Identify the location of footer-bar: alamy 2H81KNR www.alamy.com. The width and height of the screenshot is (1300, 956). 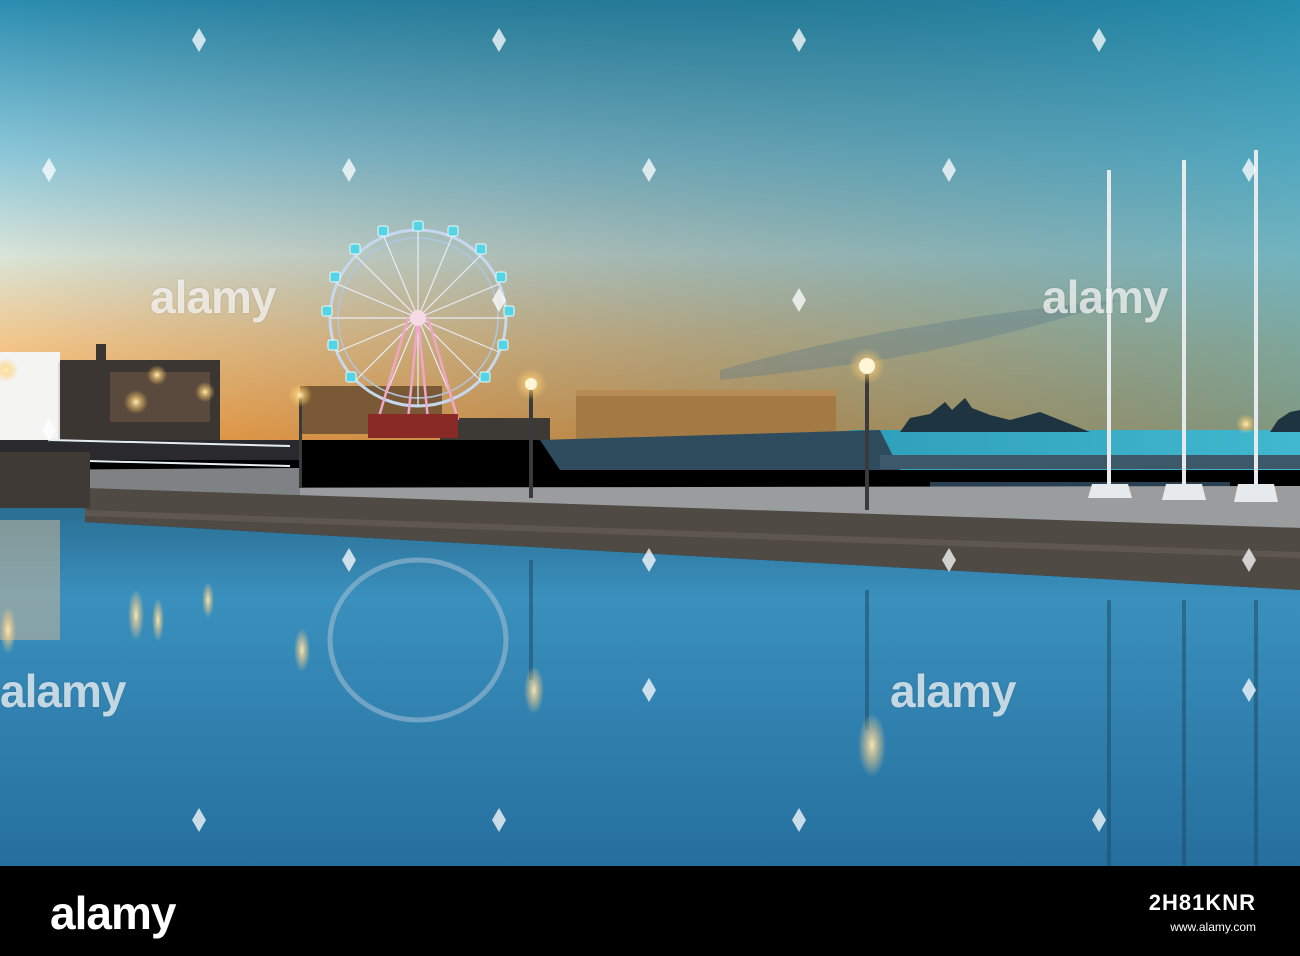
(650, 911).